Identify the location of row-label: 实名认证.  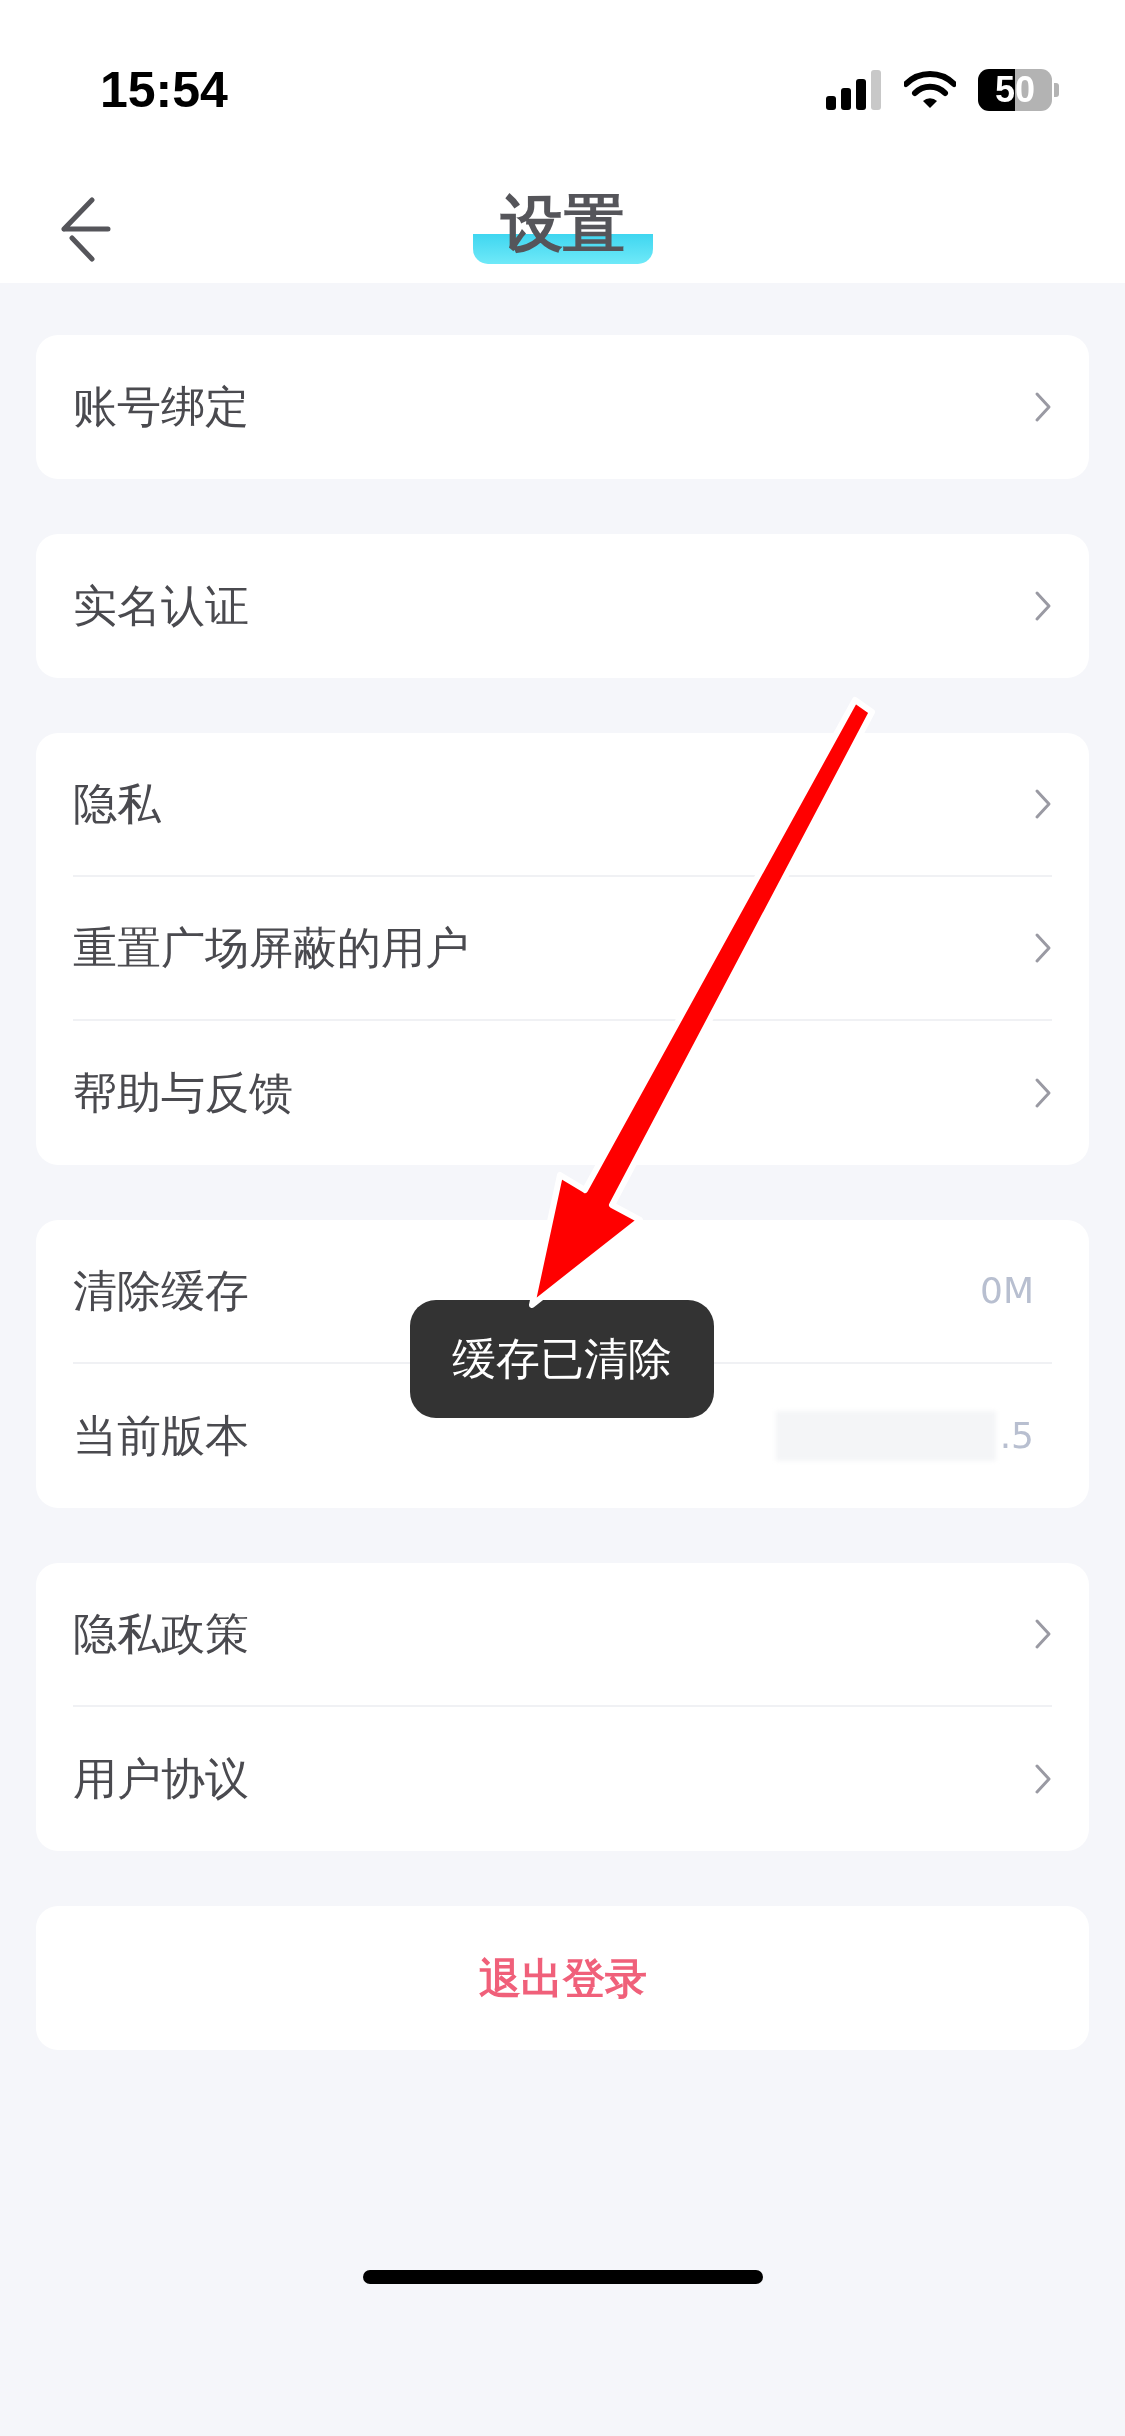
(161, 606).